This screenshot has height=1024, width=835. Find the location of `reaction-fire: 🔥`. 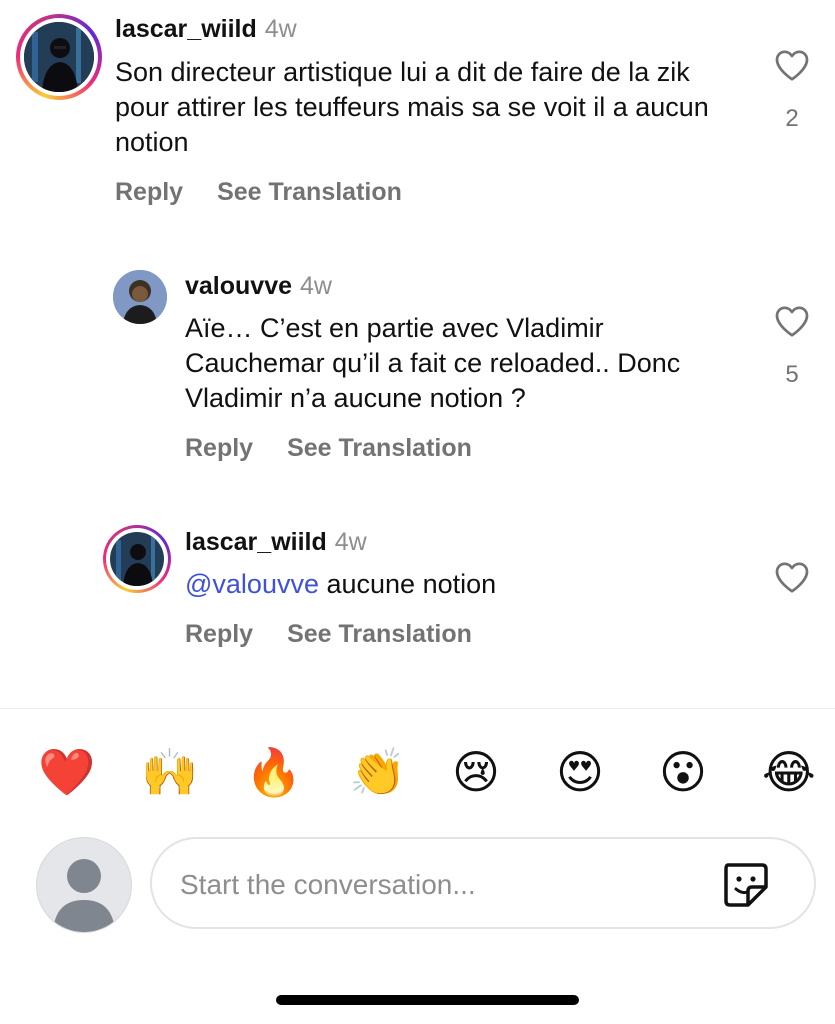

reaction-fire: 🔥 is located at coordinates (273, 772).